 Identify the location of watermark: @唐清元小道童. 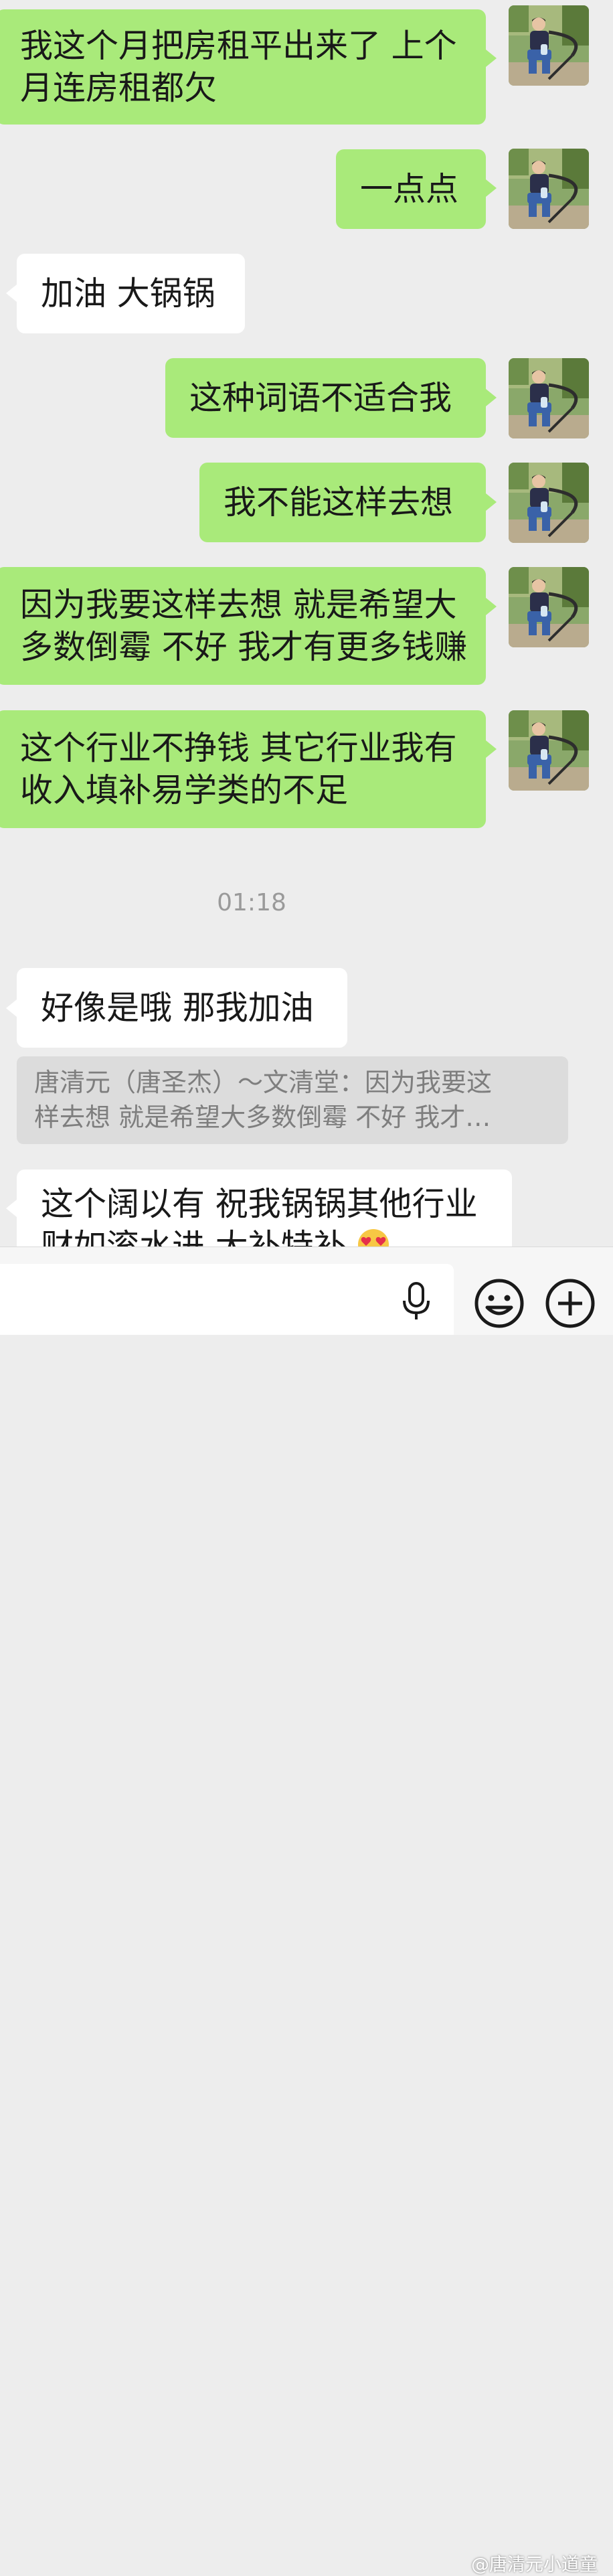
(534, 2565).